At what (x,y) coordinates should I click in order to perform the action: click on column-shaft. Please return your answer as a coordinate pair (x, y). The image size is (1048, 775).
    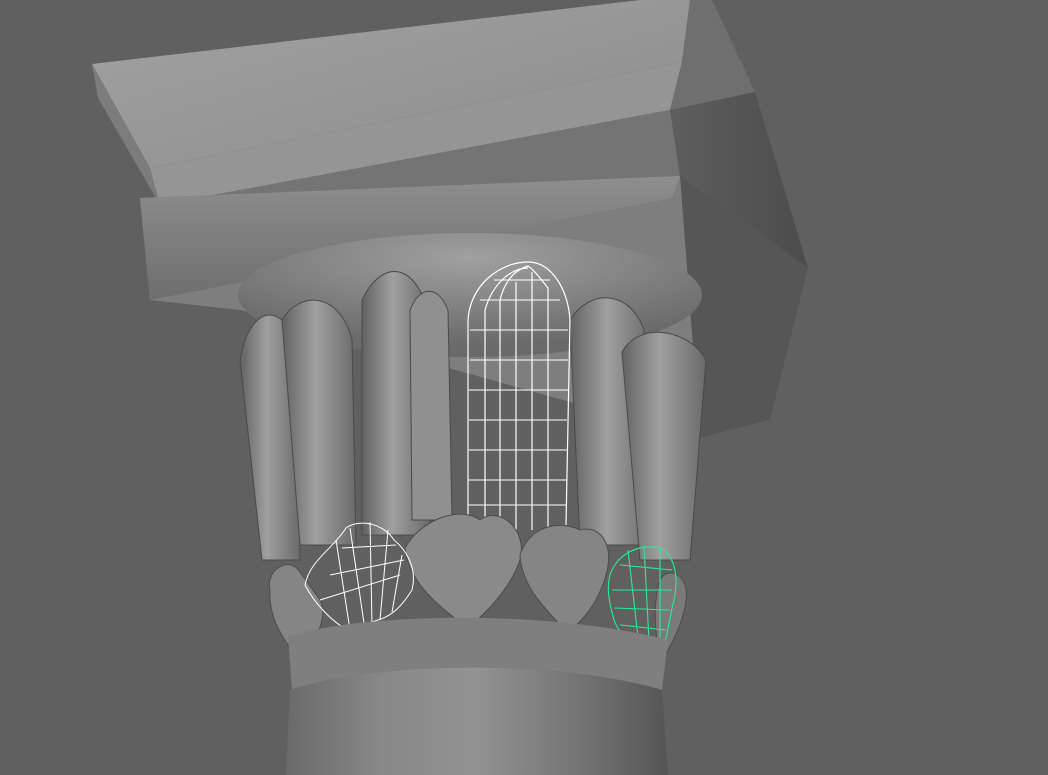
    Looking at the image, I should click on (477, 721).